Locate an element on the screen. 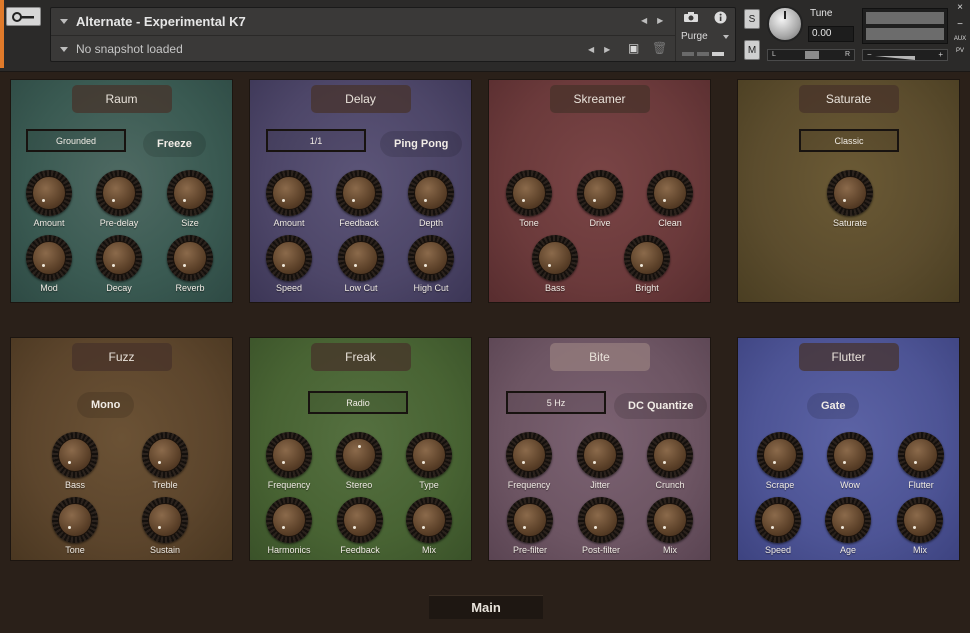  raum-mod-knob: Mod is located at coordinates (49, 266).